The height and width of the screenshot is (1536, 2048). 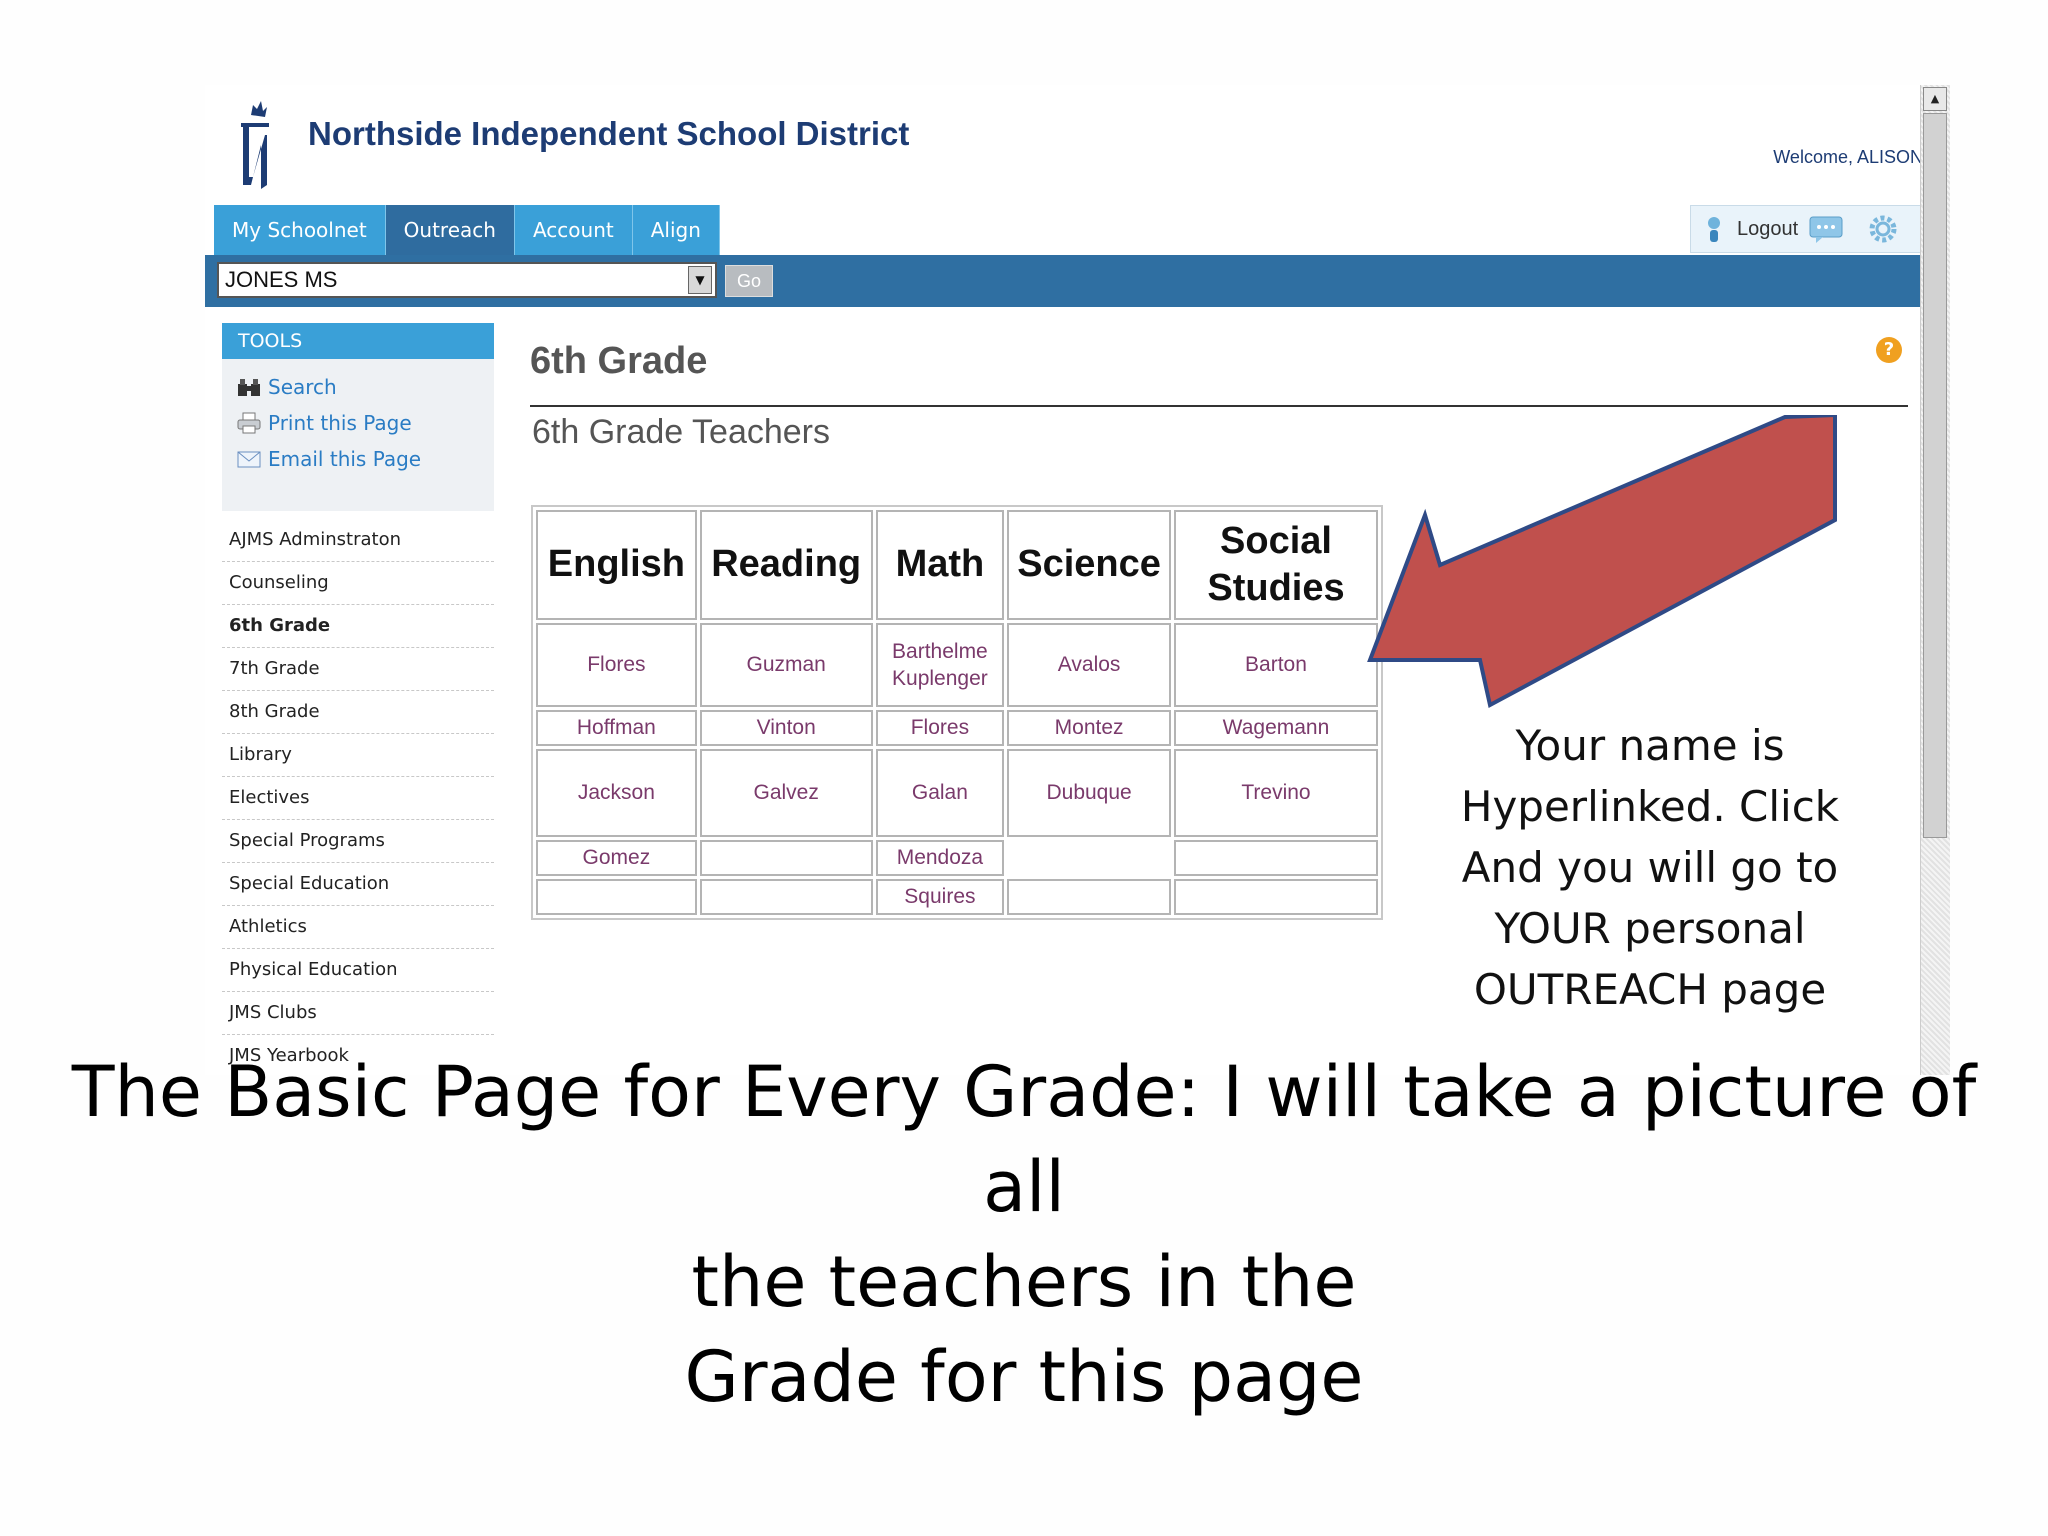 What do you see at coordinates (1883, 229) in the screenshot?
I see `gear-icon` at bounding box center [1883, 229].